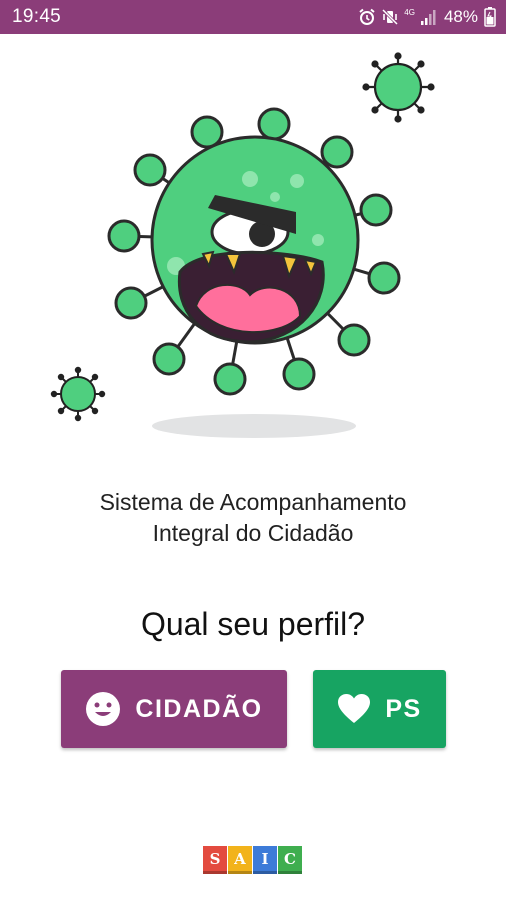 The width and height of the screenshot is (506, 900). Describe the element at coordinates (490, 17) in the screenshot. I see `battery-icon` at that location.